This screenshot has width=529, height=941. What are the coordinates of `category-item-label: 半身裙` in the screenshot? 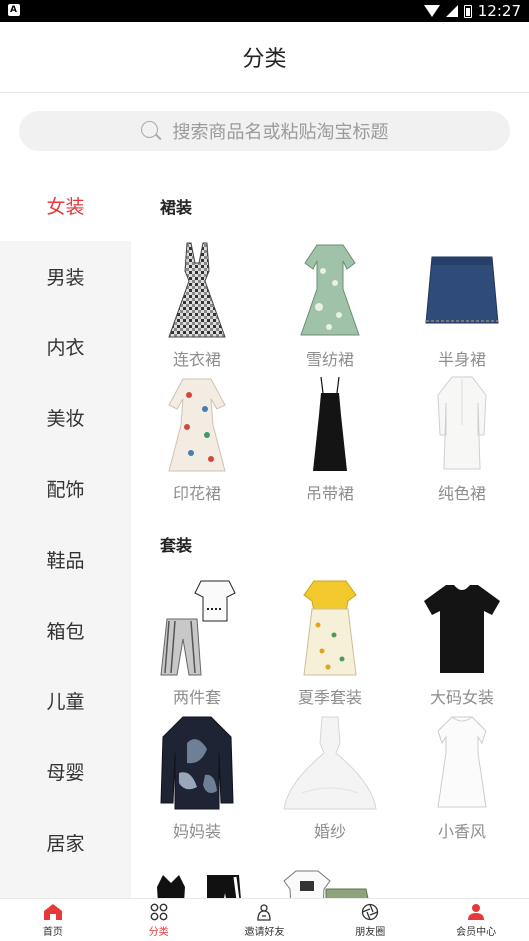 It's located at (461, 359).